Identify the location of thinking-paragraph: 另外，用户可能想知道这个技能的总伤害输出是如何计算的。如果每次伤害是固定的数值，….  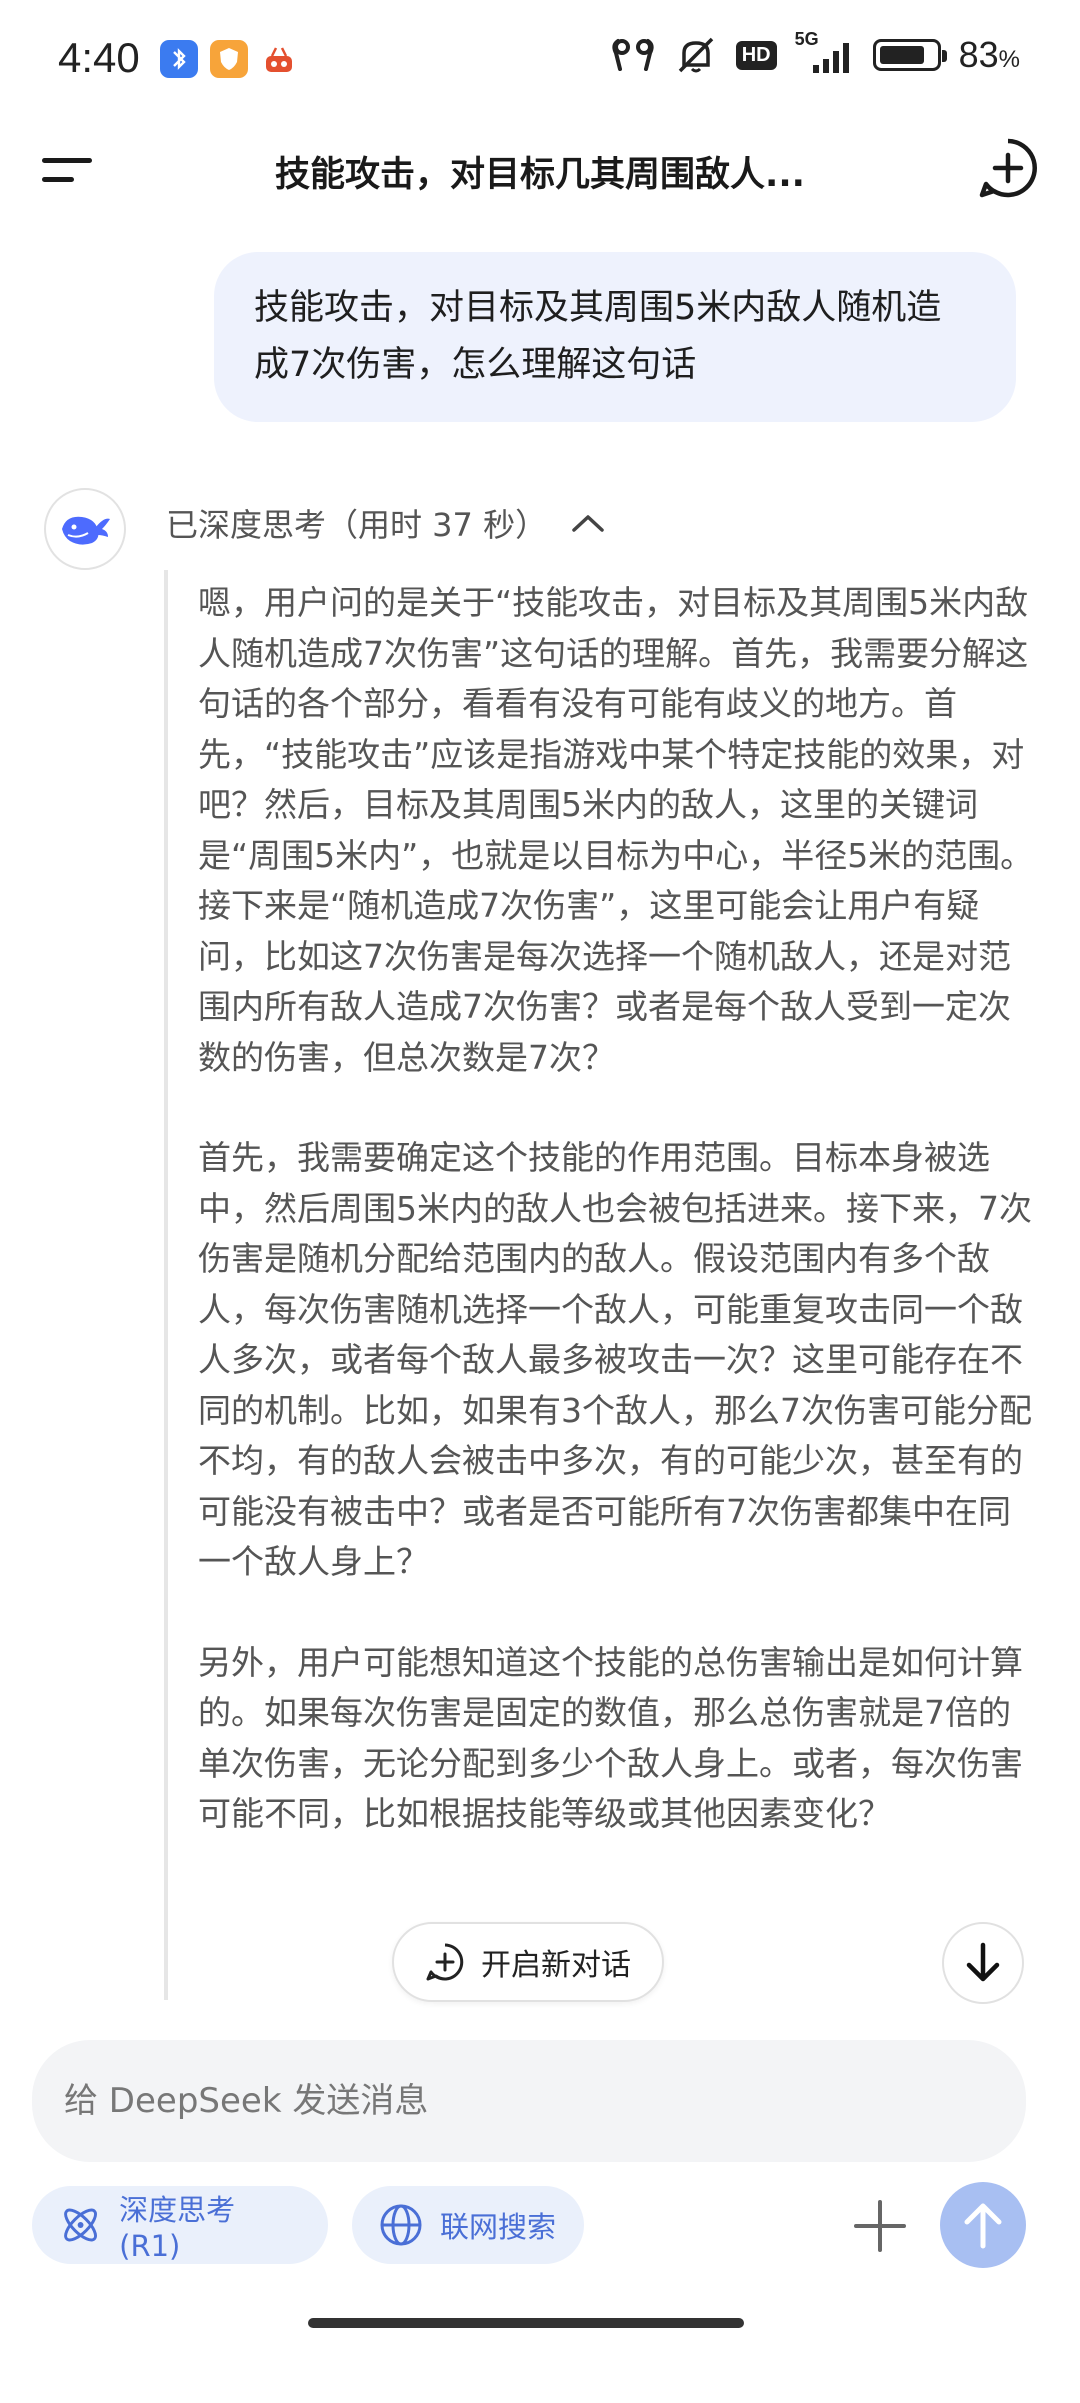
(610, 1738).